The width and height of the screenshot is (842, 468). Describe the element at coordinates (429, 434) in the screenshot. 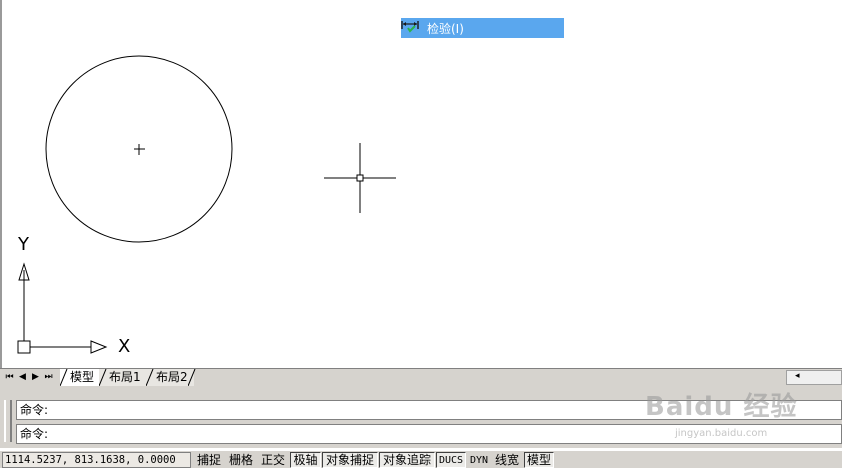

I see `command-input: 命令:` at that location.